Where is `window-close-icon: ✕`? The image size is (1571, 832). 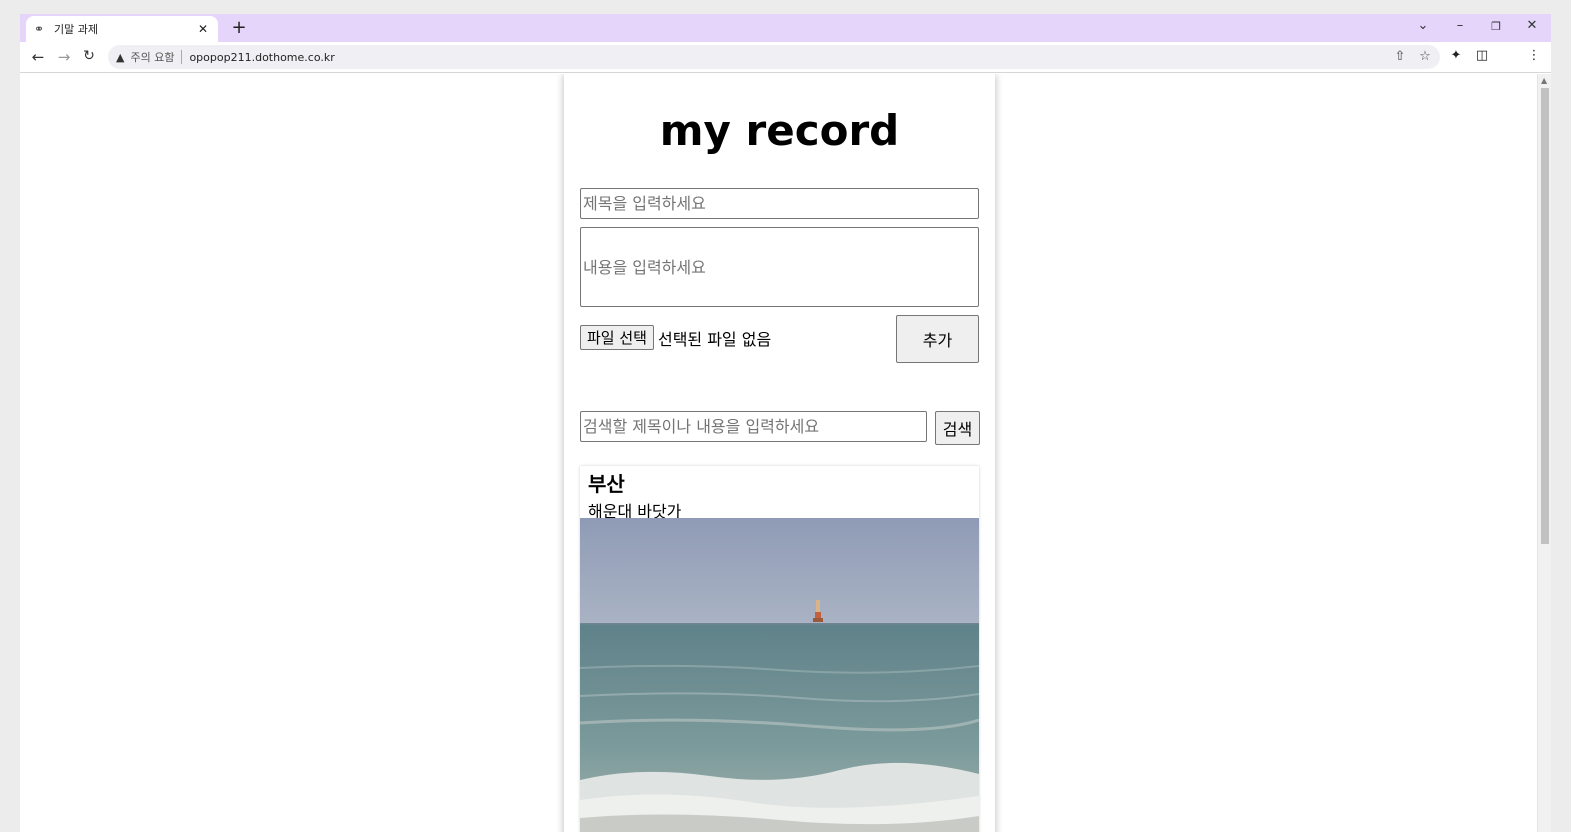
window-close-icon: ✕ is located at coordinates (1532, 25).